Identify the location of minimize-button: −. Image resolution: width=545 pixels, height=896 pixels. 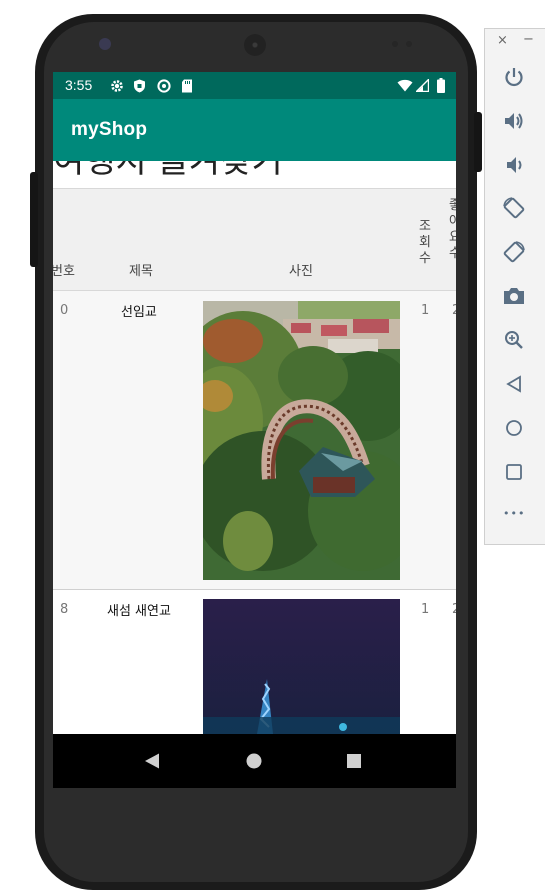
(528, 39).